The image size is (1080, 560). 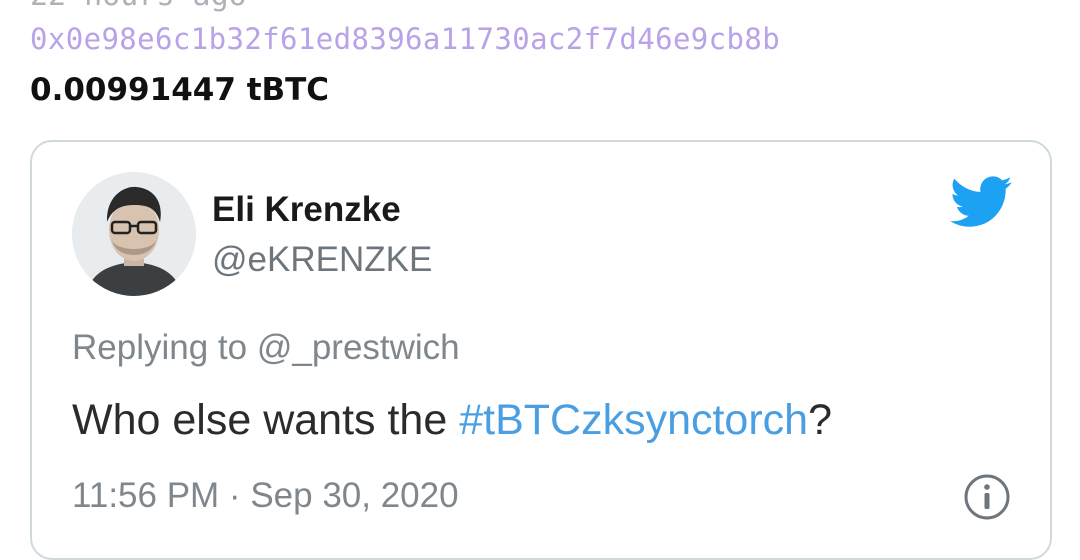 What do you see at coordinates (987, 497) in the screenshot?
I see `info-icon` at bounding box center [987, 497].